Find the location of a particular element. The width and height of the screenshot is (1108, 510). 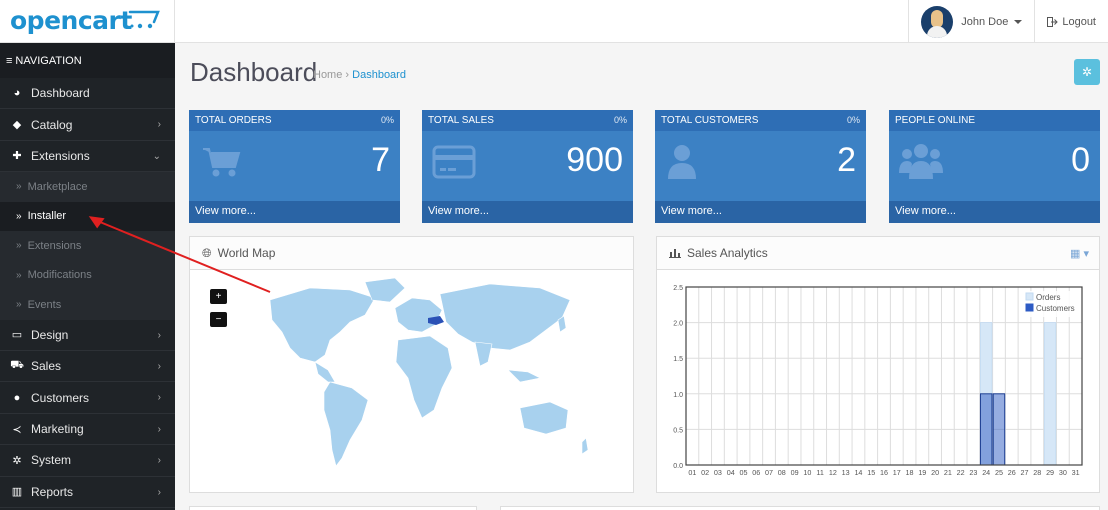

sidebar-subitem-label: Modifications is located at coordinates (59, 275).